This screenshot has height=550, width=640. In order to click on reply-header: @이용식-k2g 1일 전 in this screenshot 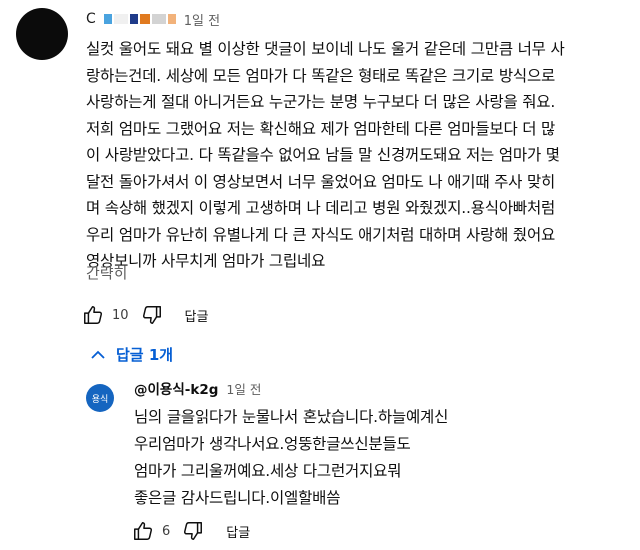, I will do `click(197, 388)`.